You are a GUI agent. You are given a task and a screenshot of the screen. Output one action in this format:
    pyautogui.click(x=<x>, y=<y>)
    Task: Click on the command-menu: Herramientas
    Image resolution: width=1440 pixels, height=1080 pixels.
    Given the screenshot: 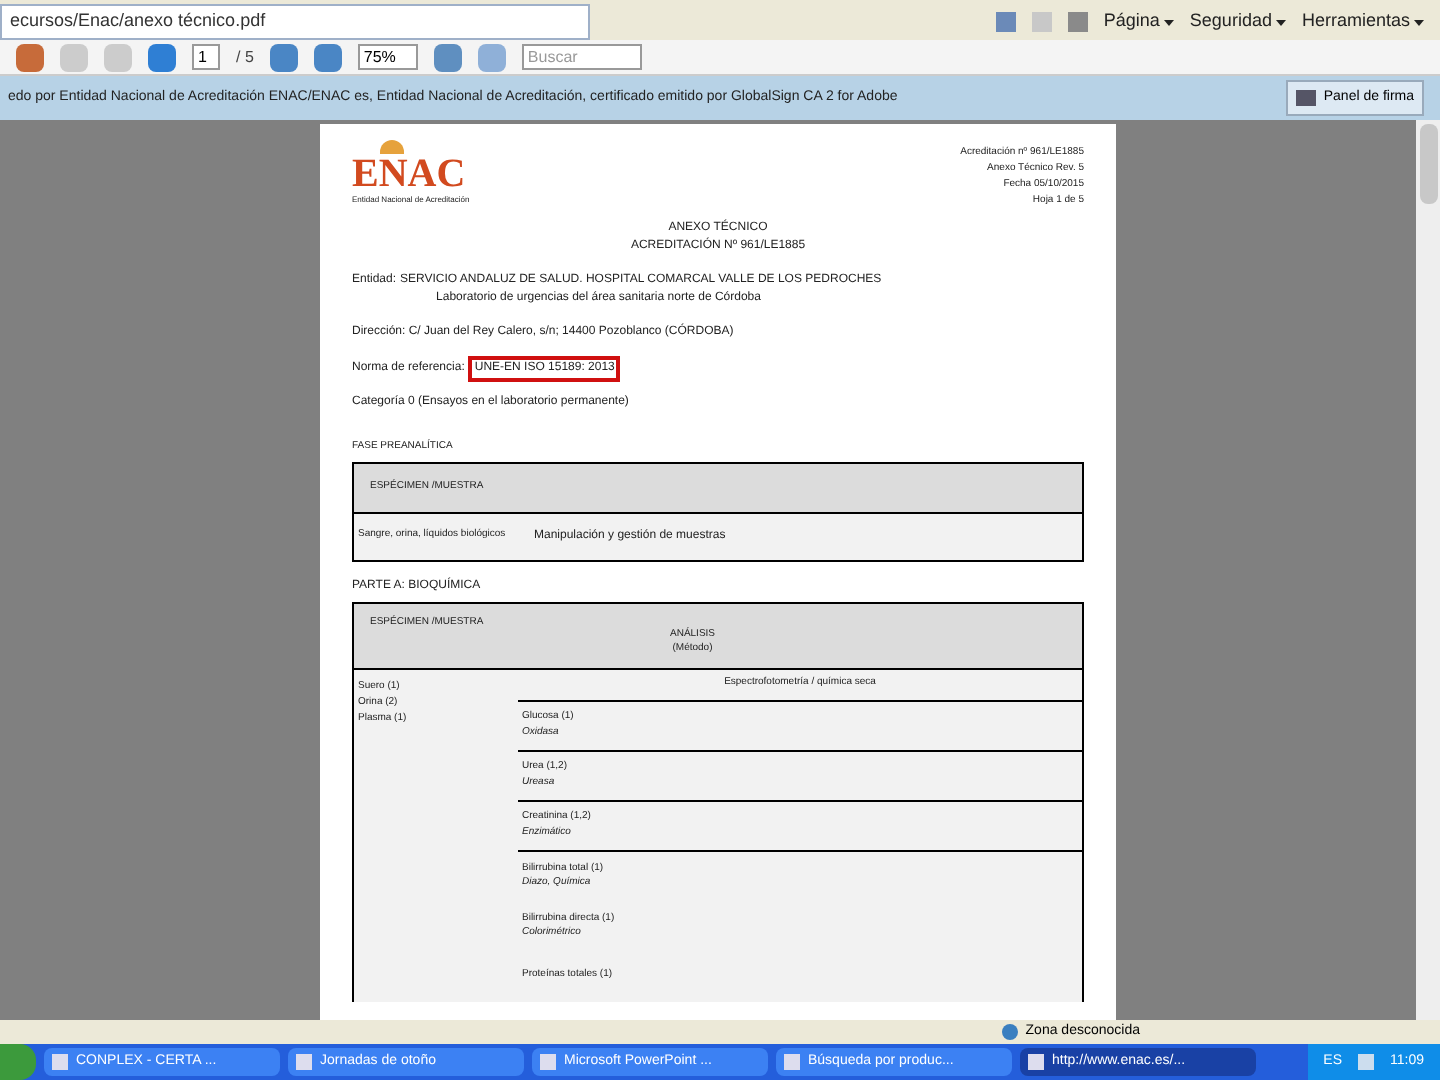 What is the action you would take?
    pyautogui.click(x=1362, y=22)
    